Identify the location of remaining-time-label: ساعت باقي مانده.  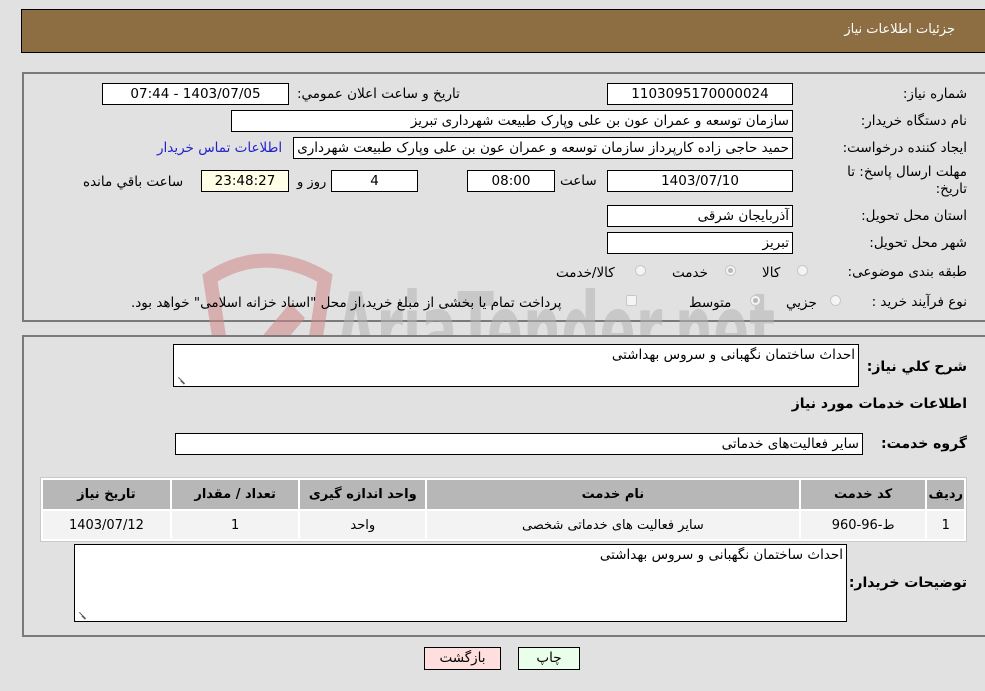
(133, 182).